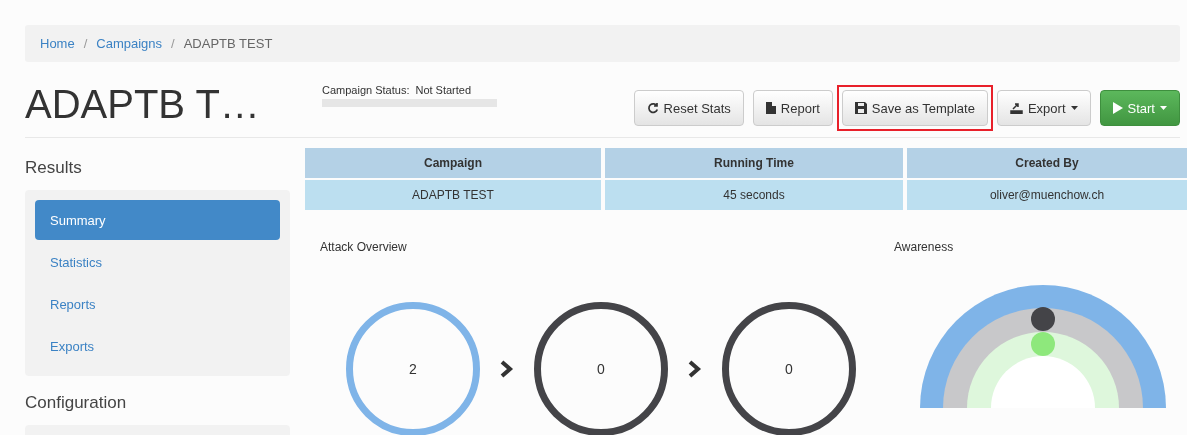  I want to click on sidebar-item: Summary, so click(157, 220).